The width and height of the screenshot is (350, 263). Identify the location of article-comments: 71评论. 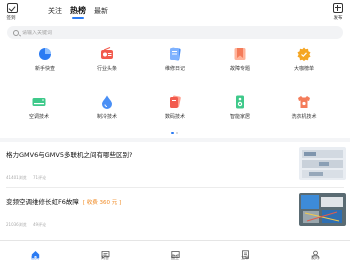
(40, 177).